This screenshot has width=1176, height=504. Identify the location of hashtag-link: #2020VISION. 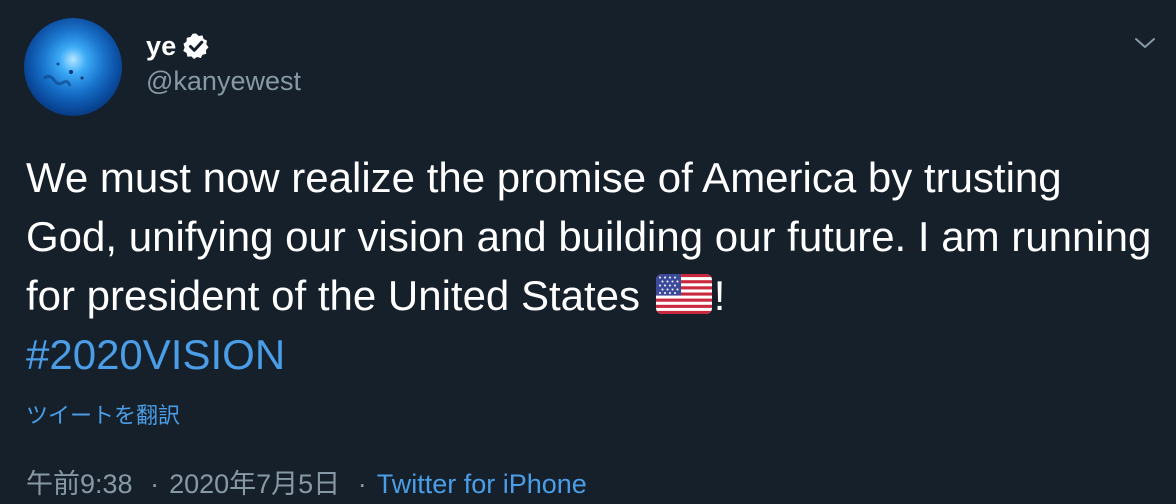
(155, 354).